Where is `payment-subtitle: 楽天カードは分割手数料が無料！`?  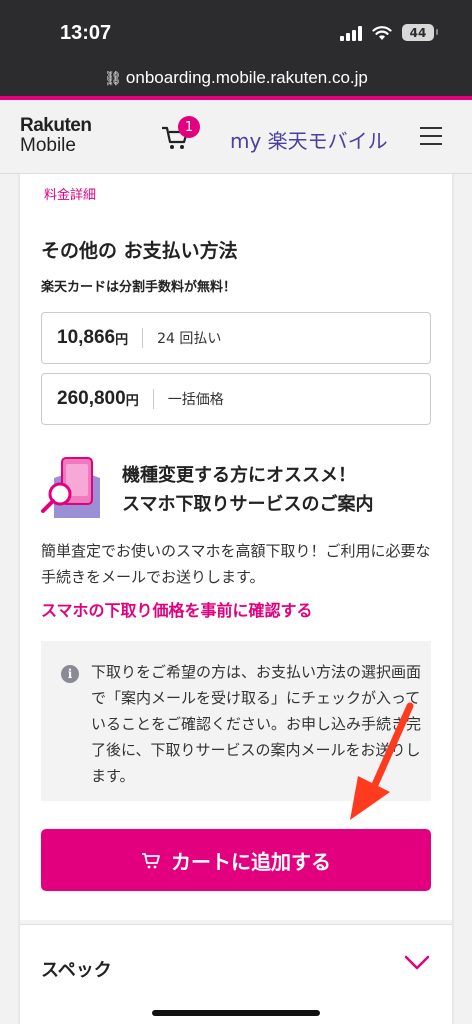
payment-subtitle: 楽天カードは分割手数料が無料！ is located at coordinates (139, 287).